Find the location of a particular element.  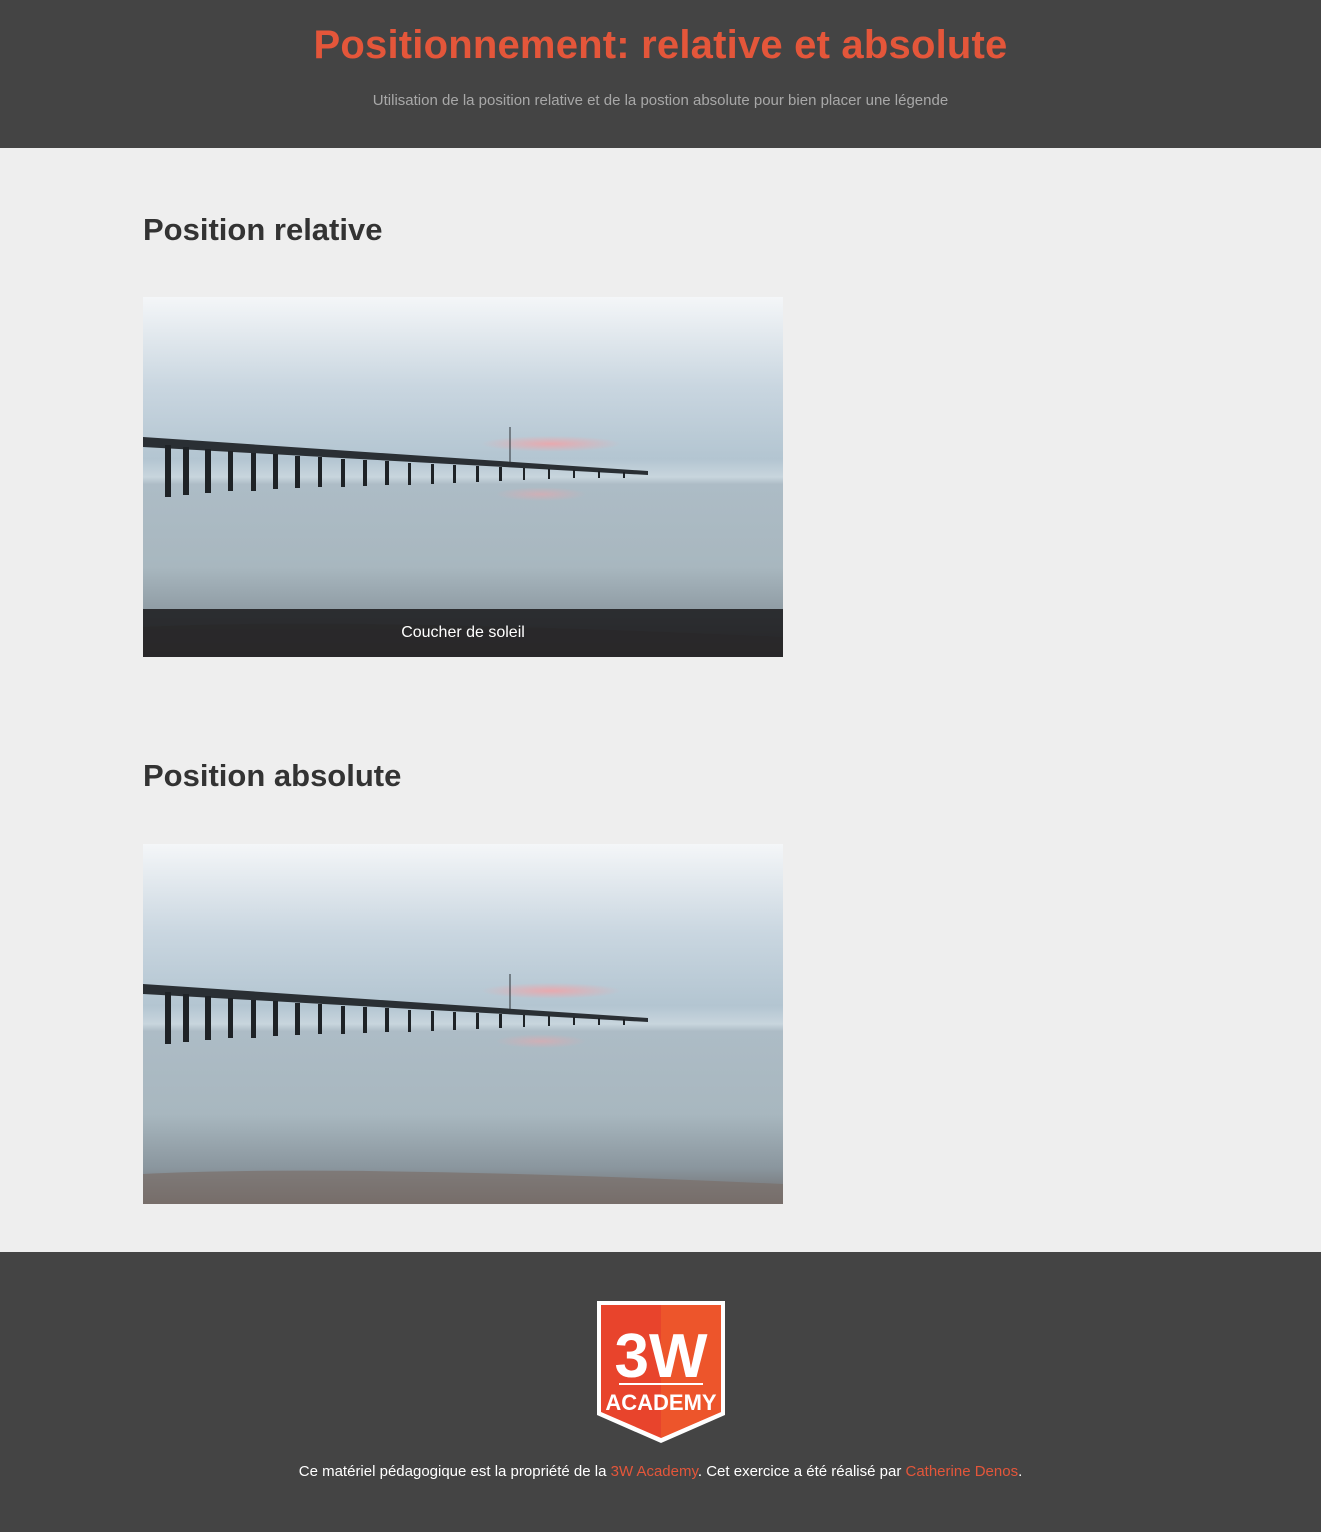

page-title: Positionnement: relative et absolute is located at coordinates (660, 45).